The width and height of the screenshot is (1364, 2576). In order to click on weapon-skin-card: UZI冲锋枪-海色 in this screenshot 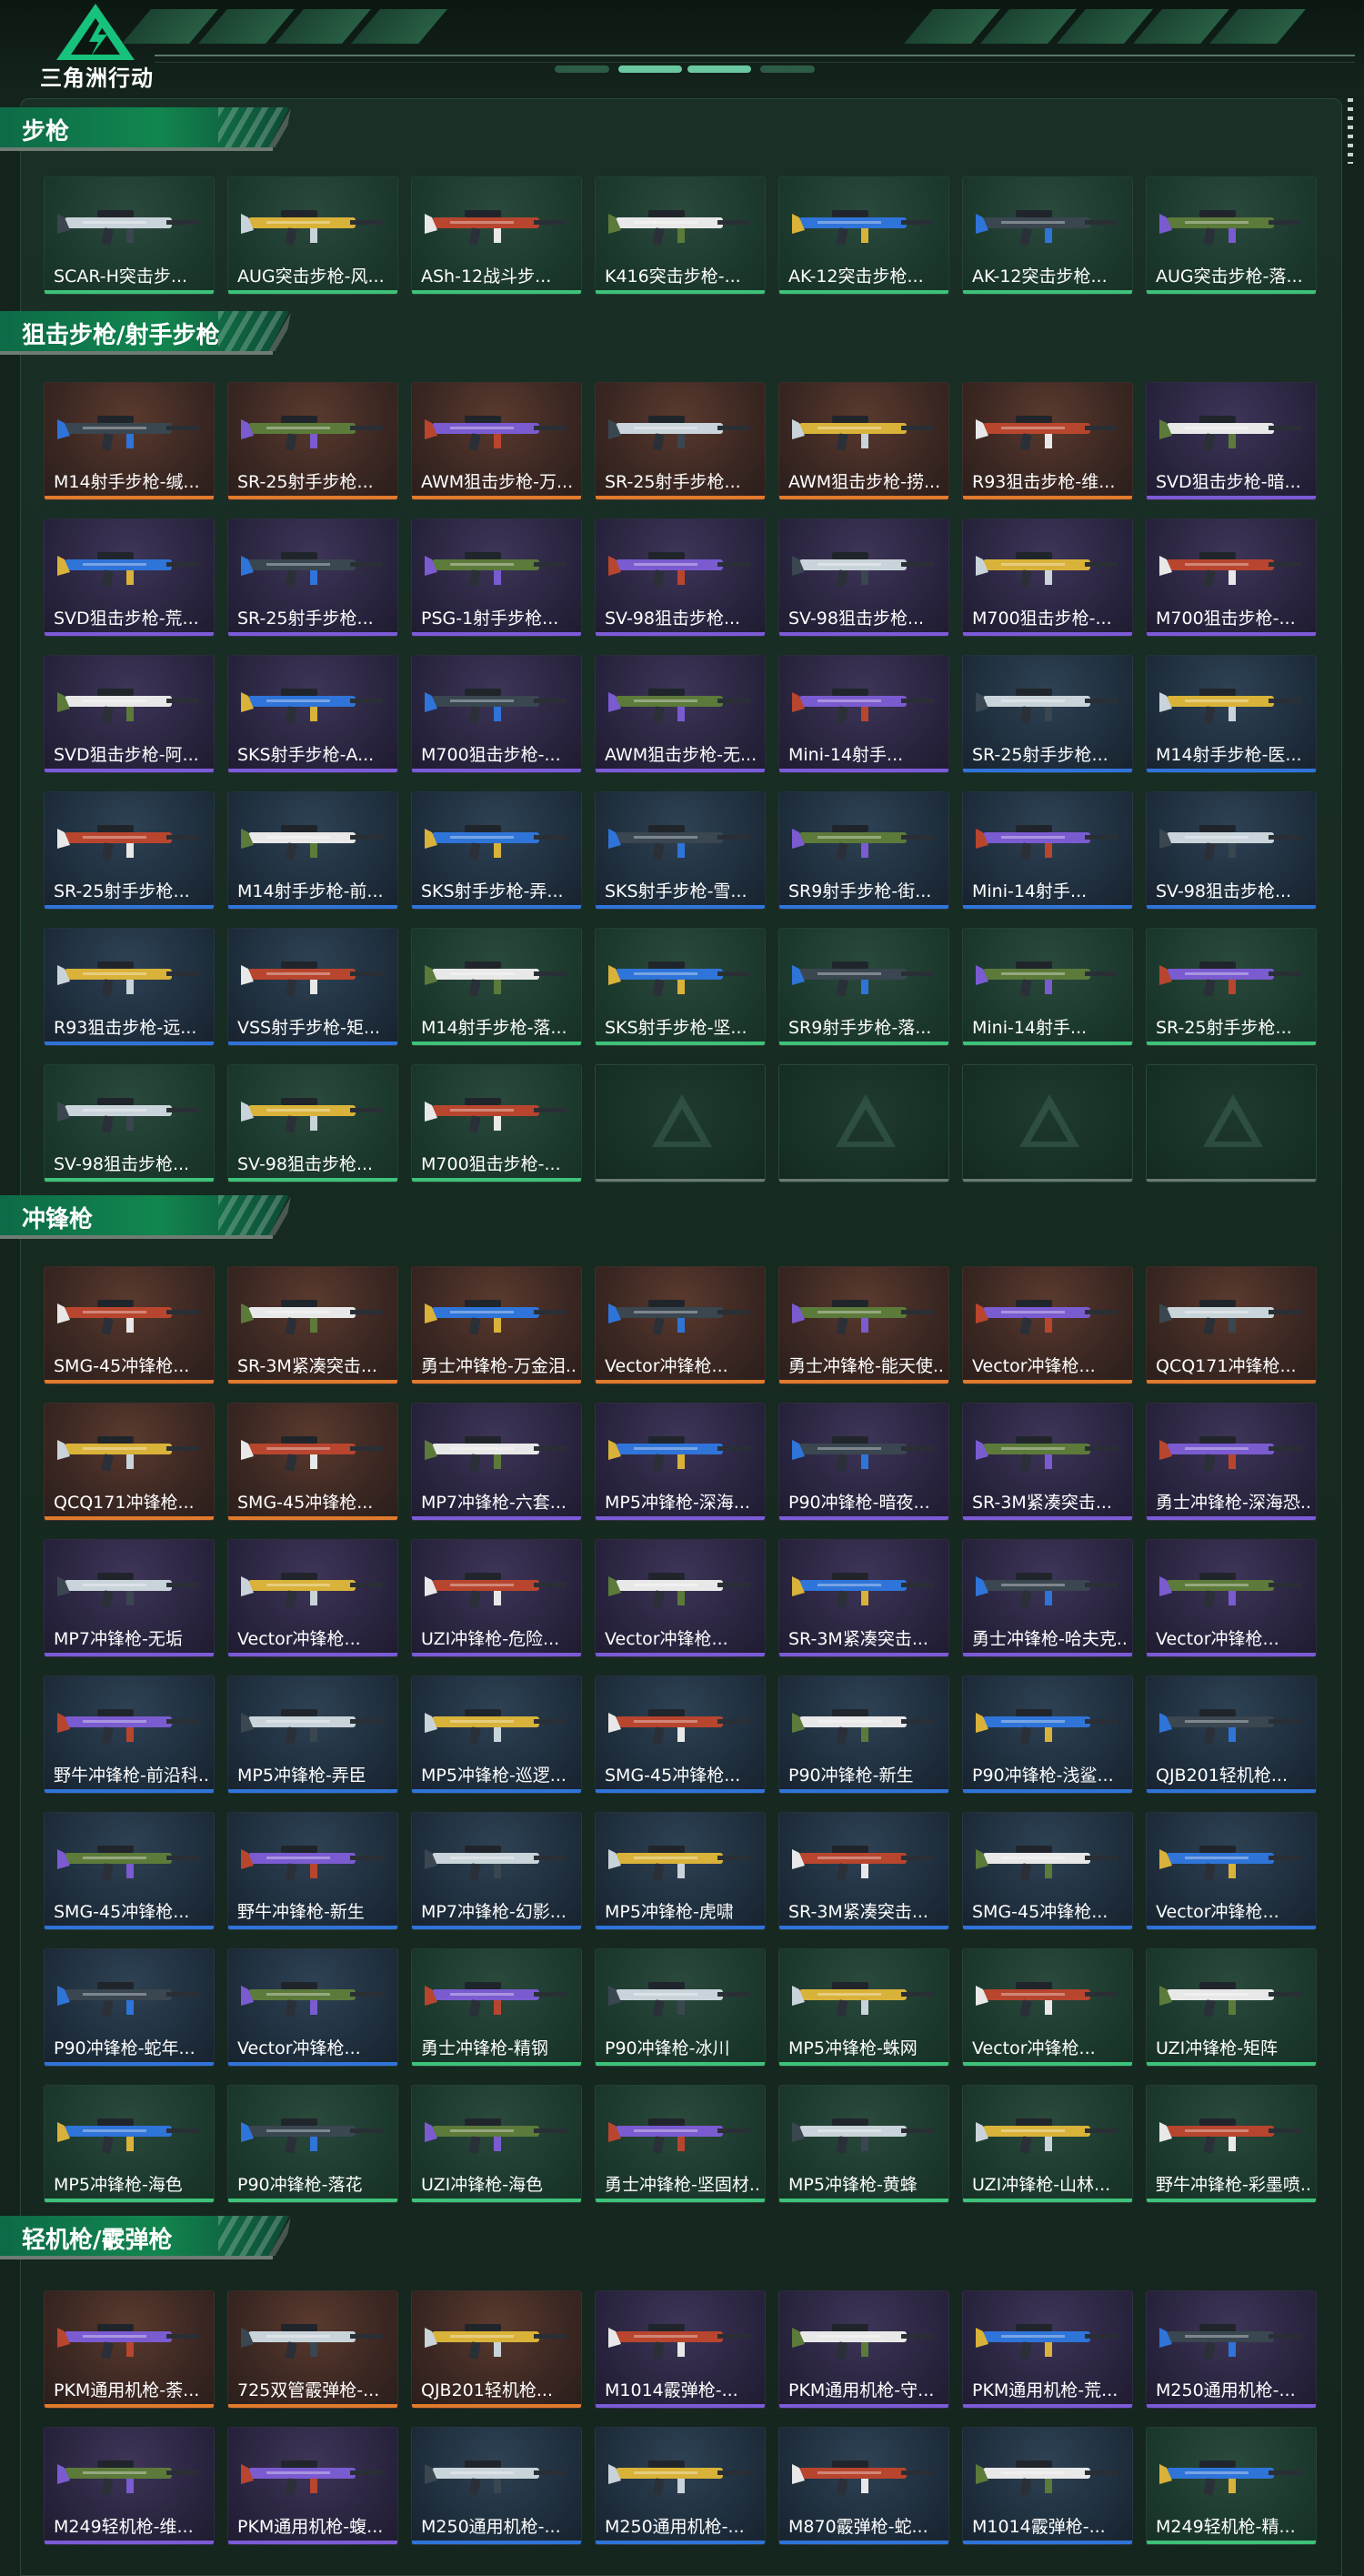, I will do `click(496, 2144)`.